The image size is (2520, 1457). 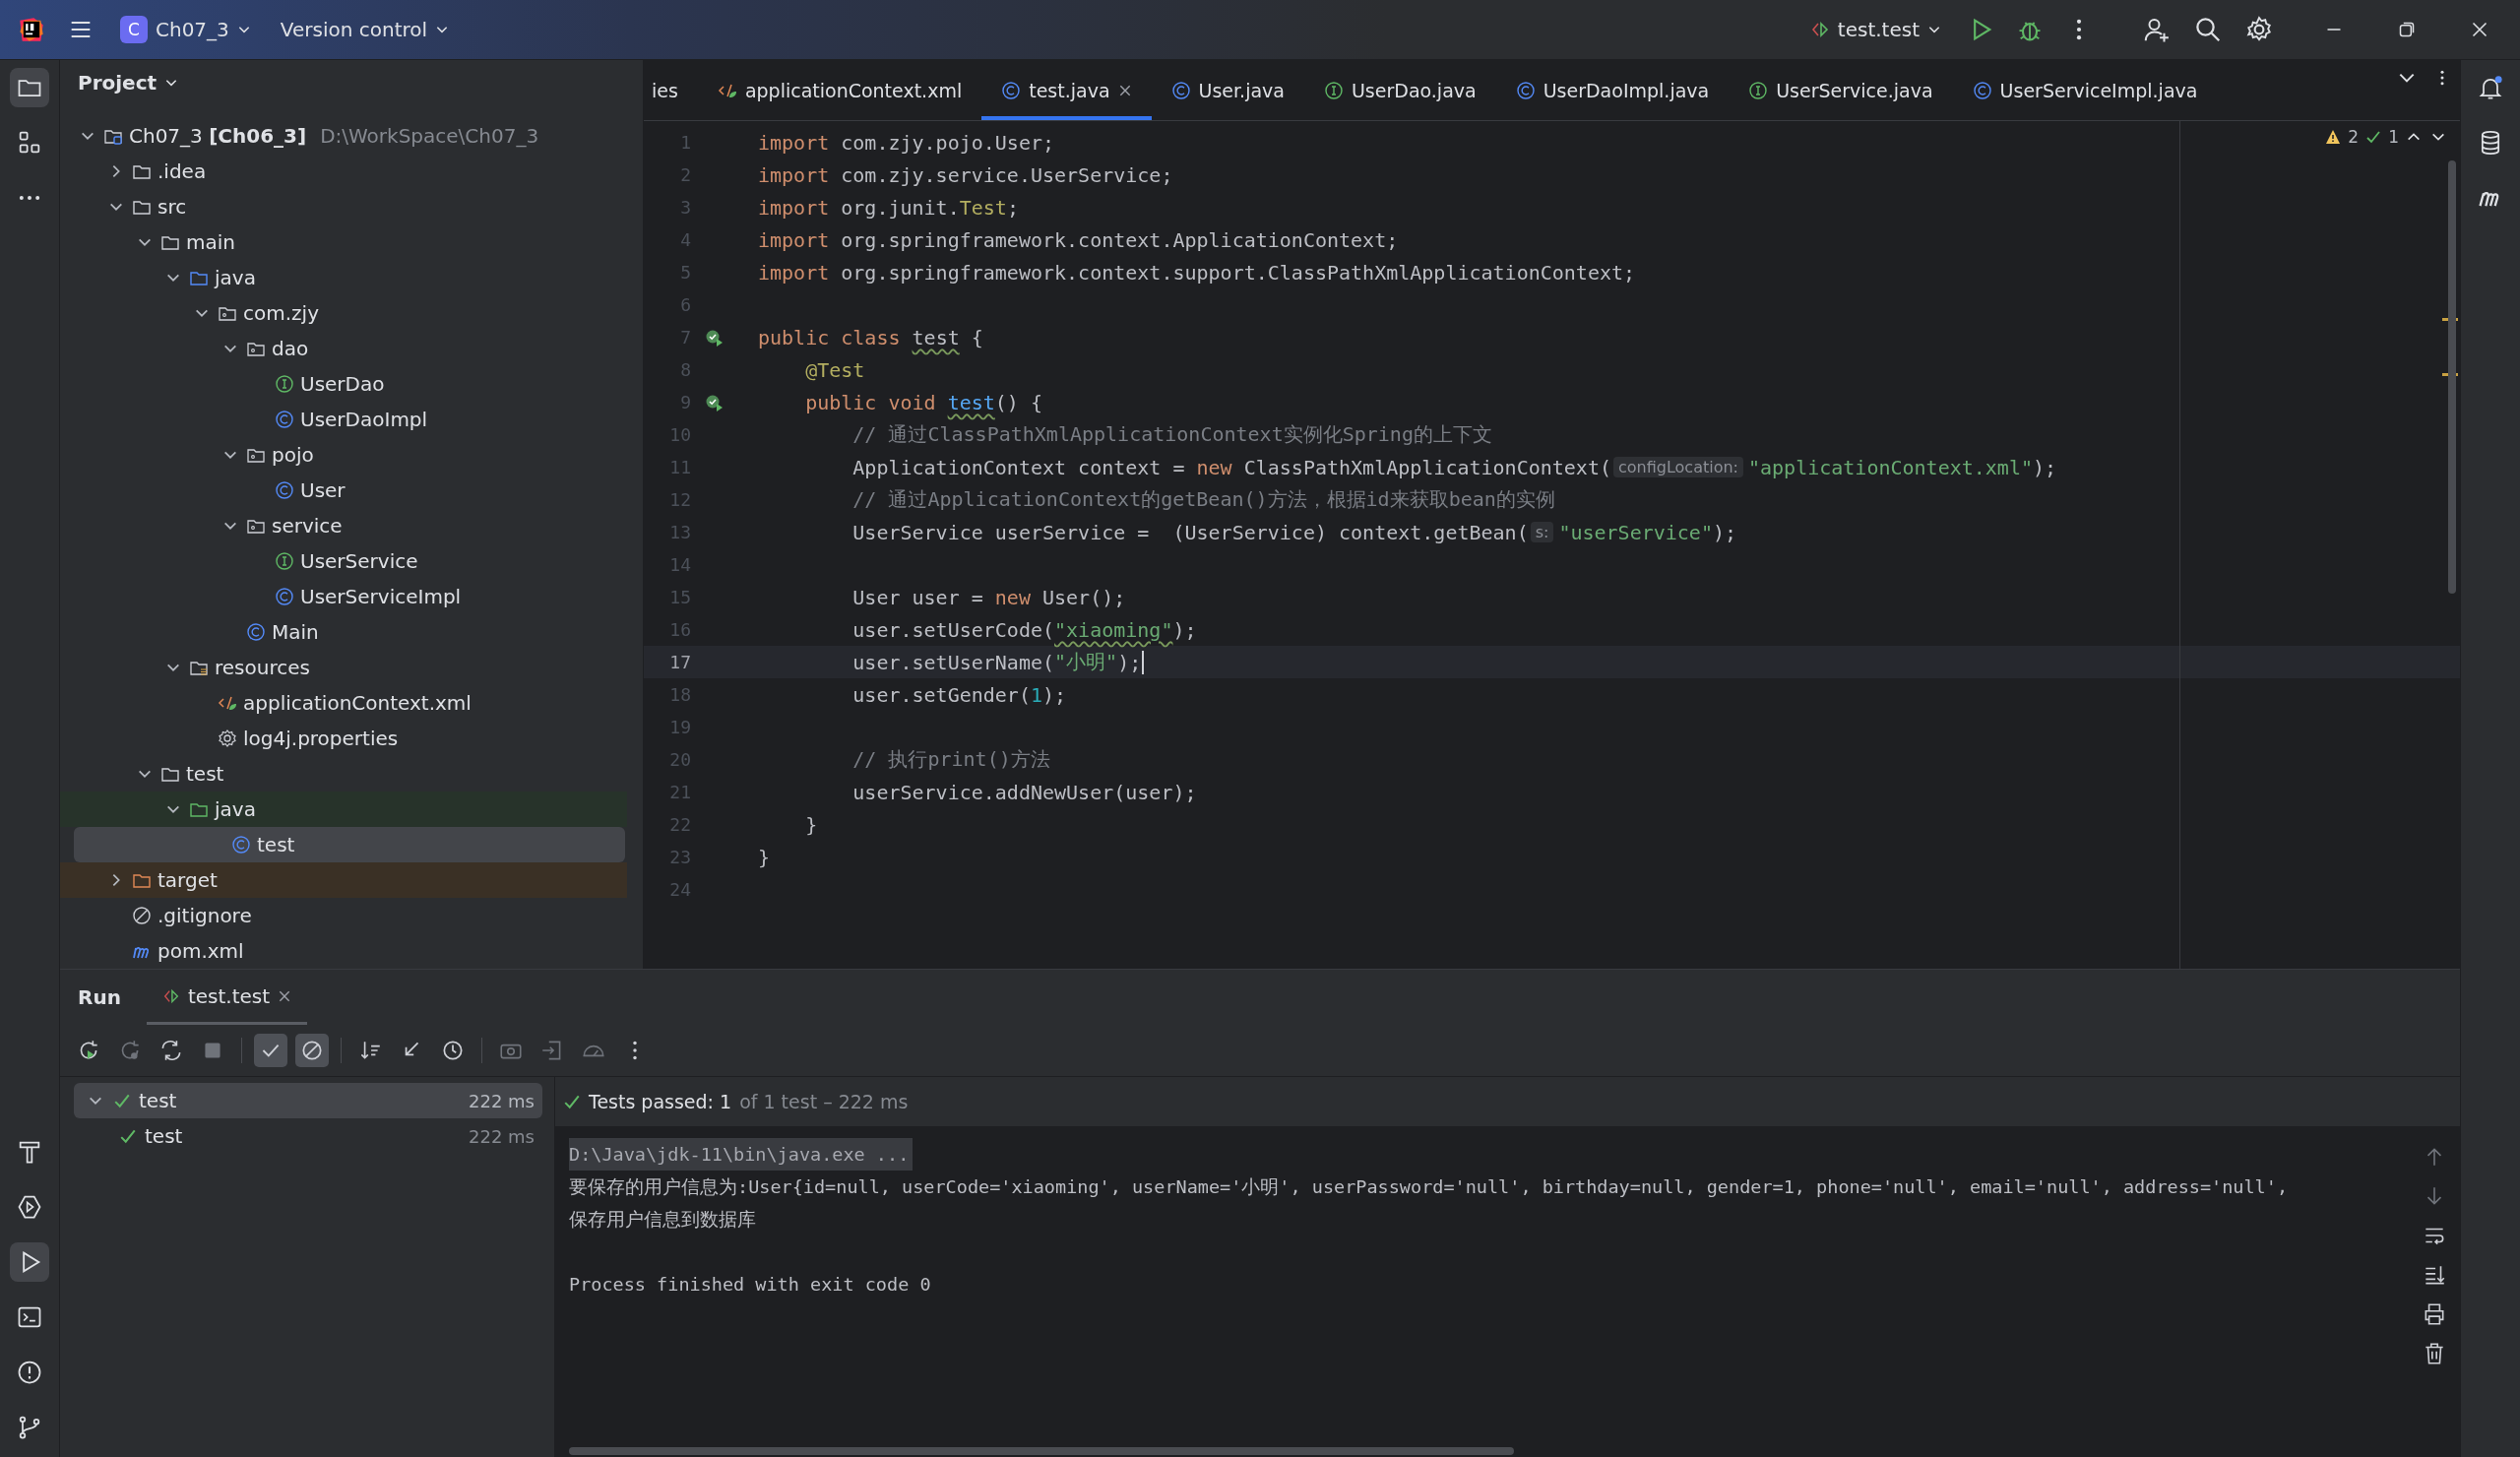 What do you see at coordinates (343, 596) in the screenshot?
I see `tree-item: UserServiceImpl` at bounding box center [343, 596].